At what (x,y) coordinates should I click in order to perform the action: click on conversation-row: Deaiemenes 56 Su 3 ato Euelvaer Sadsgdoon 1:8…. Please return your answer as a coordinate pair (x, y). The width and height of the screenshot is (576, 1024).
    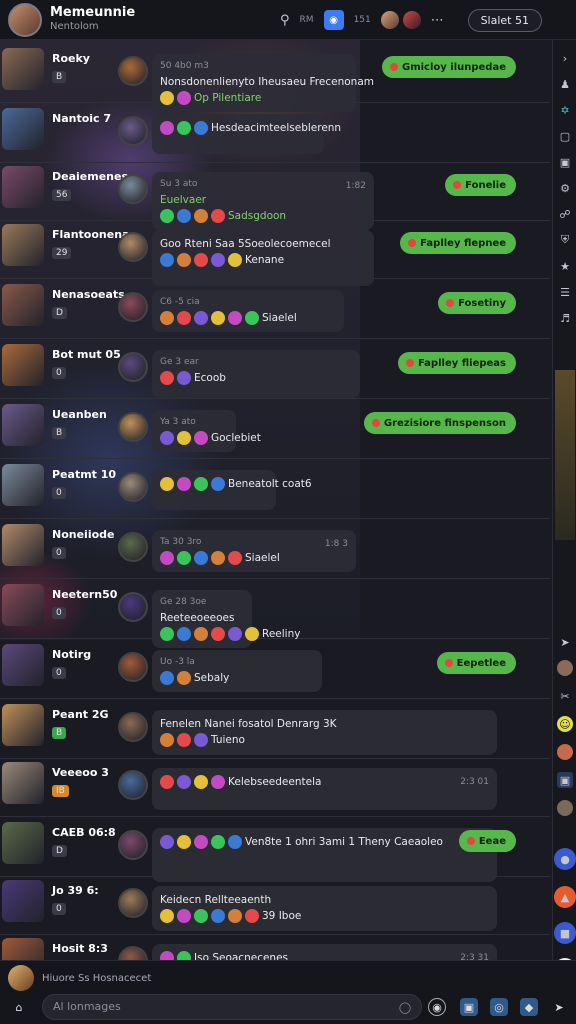
    Looking at the image, I should click on (275, 196).